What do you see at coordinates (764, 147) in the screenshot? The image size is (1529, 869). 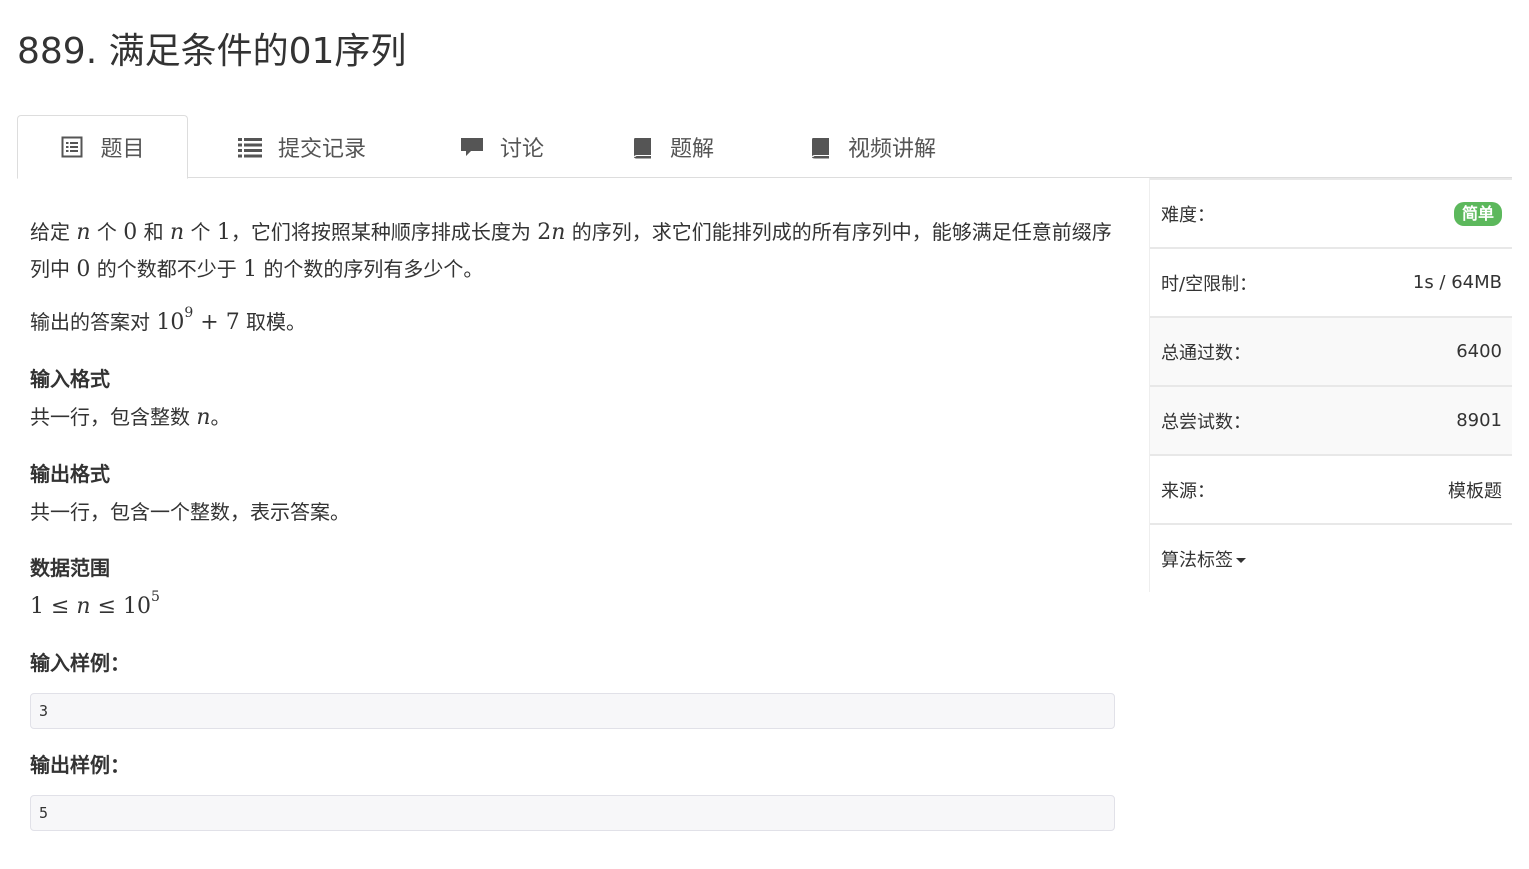 I see `problem-tabs: 题目 提交记录 讨论 题解 视频讲解` at bounding box center [764, 147].